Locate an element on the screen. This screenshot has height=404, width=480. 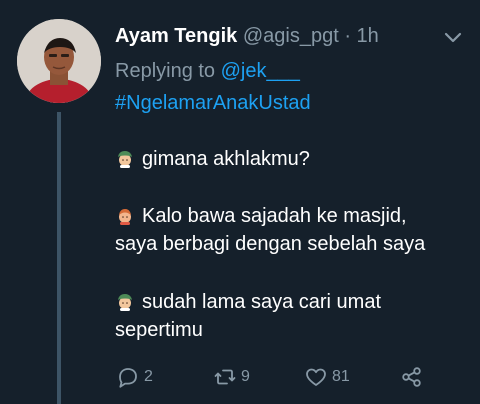
retweet-count: 9 is located at coordinates (245, 376).